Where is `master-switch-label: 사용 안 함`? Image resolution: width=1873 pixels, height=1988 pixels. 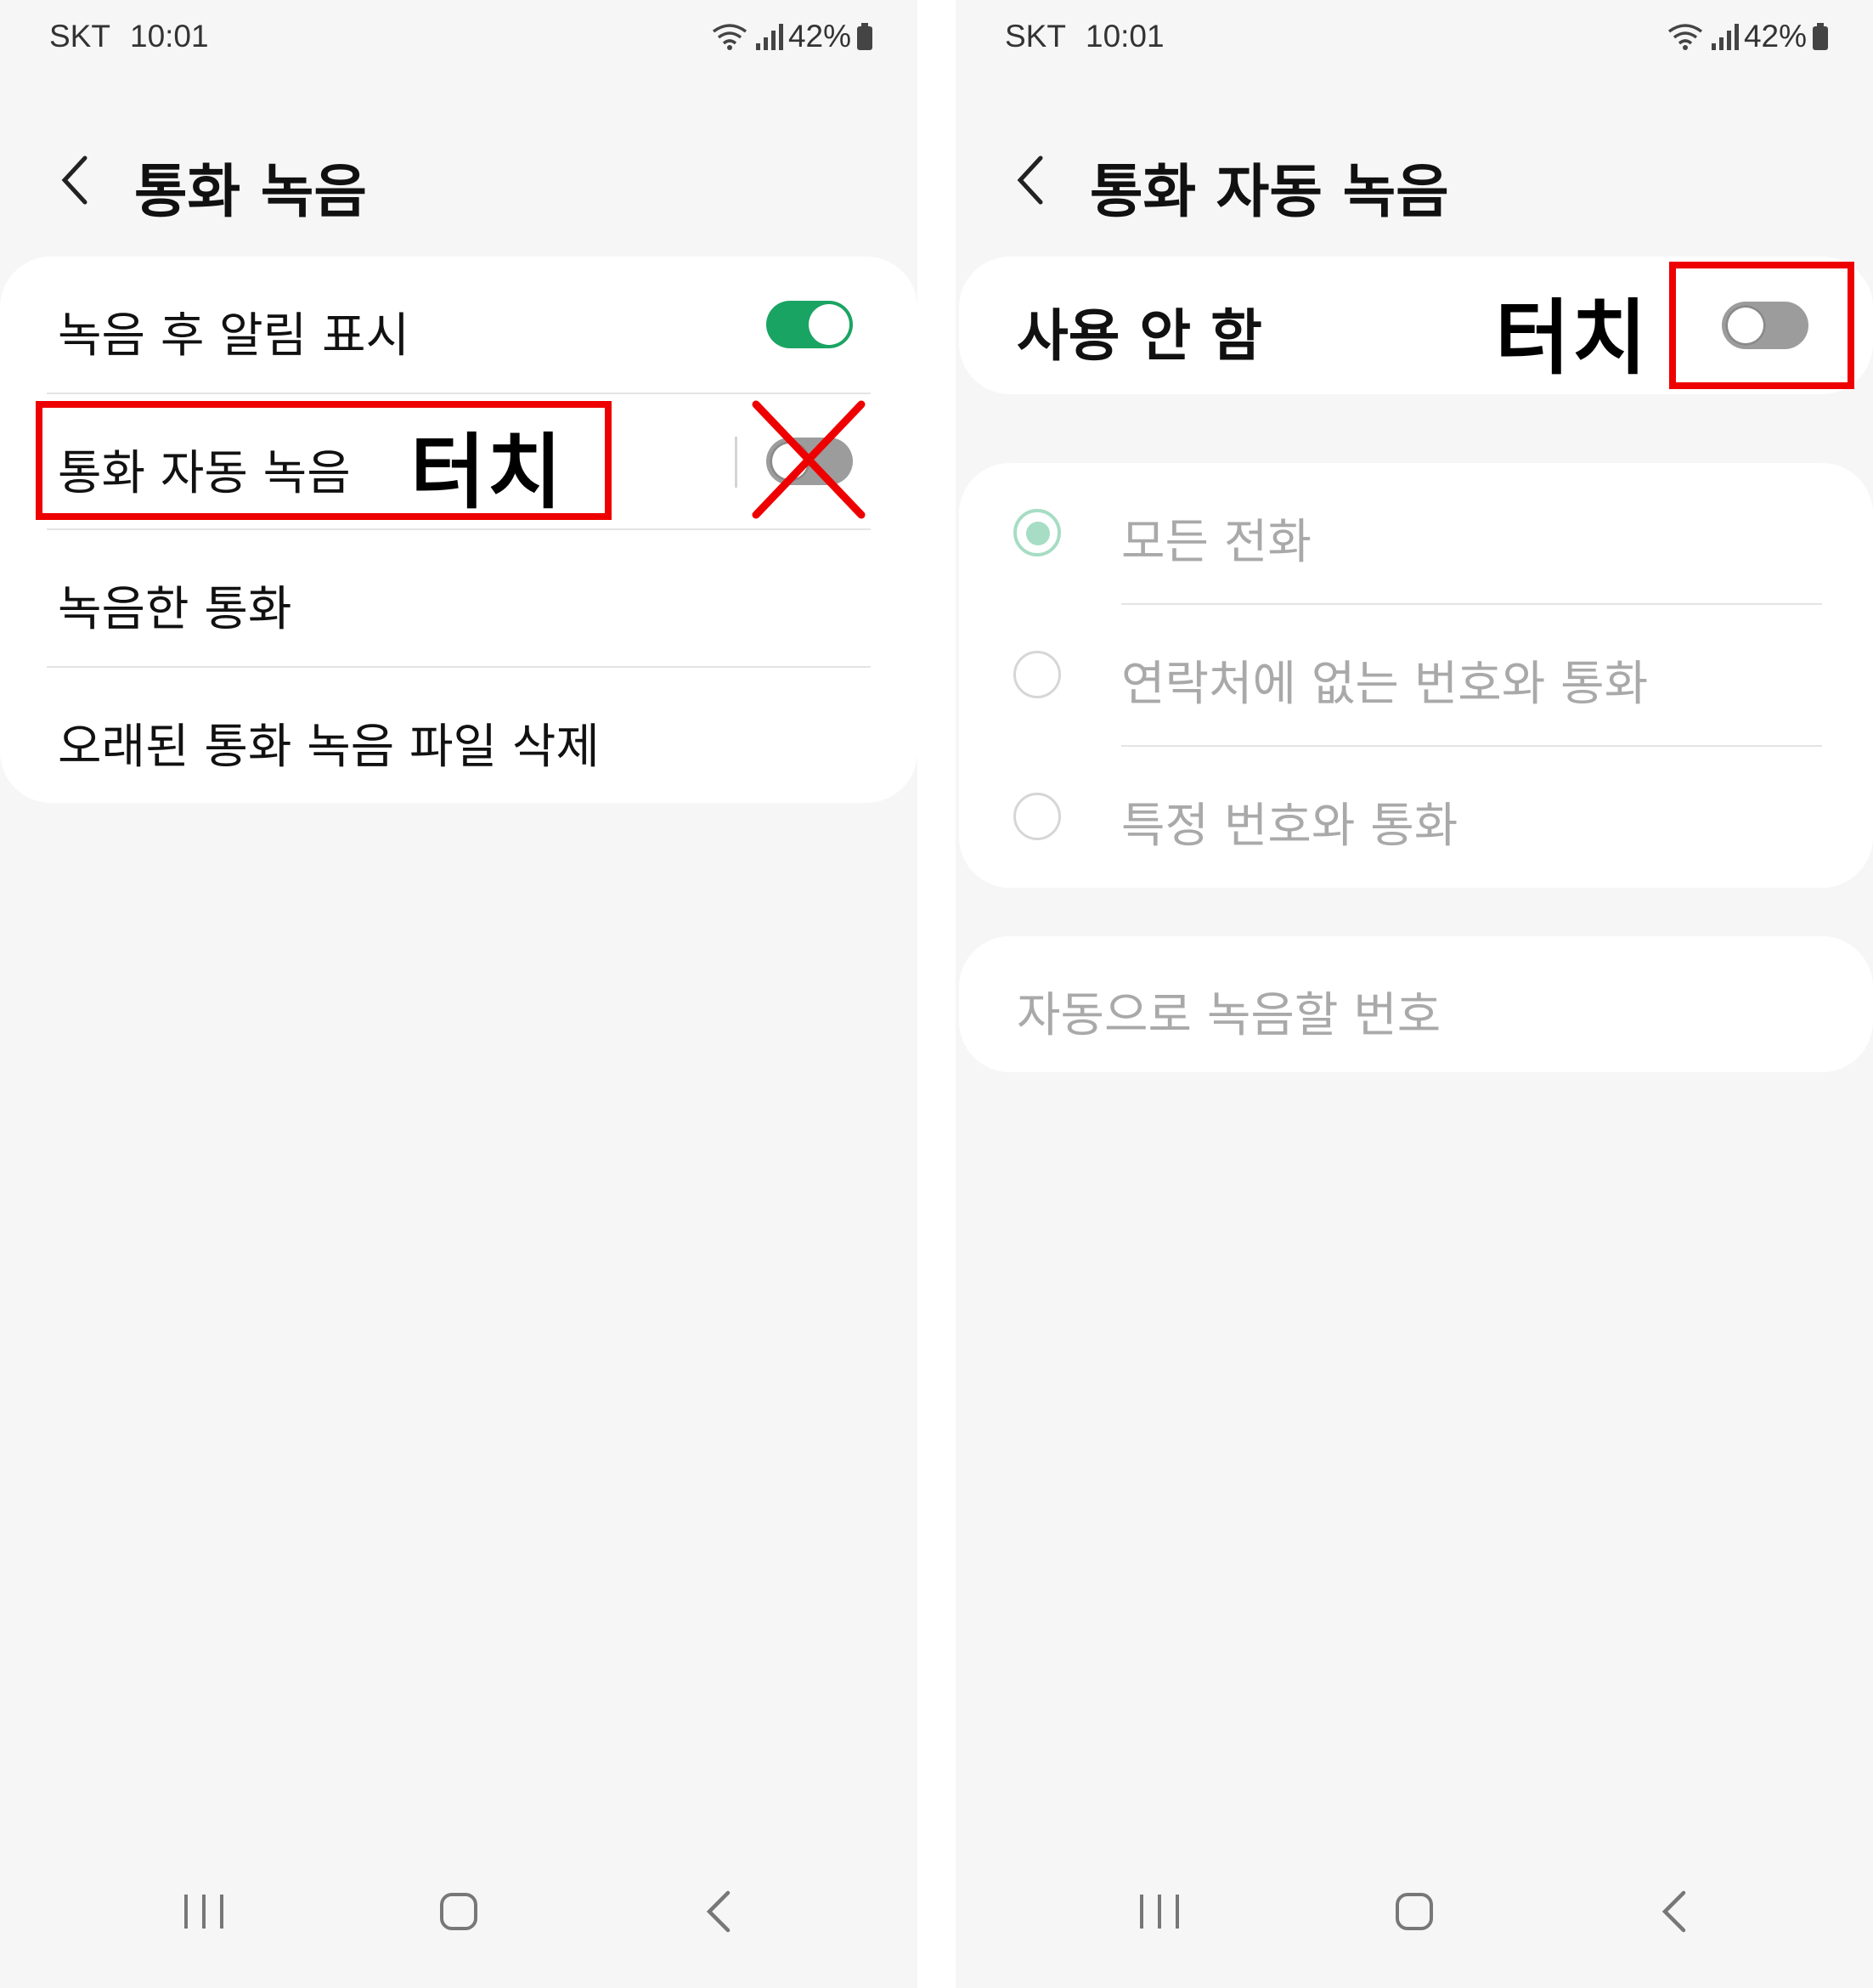 master-switch-label: 사용 안 함 is located at coordinates (1139, 336).